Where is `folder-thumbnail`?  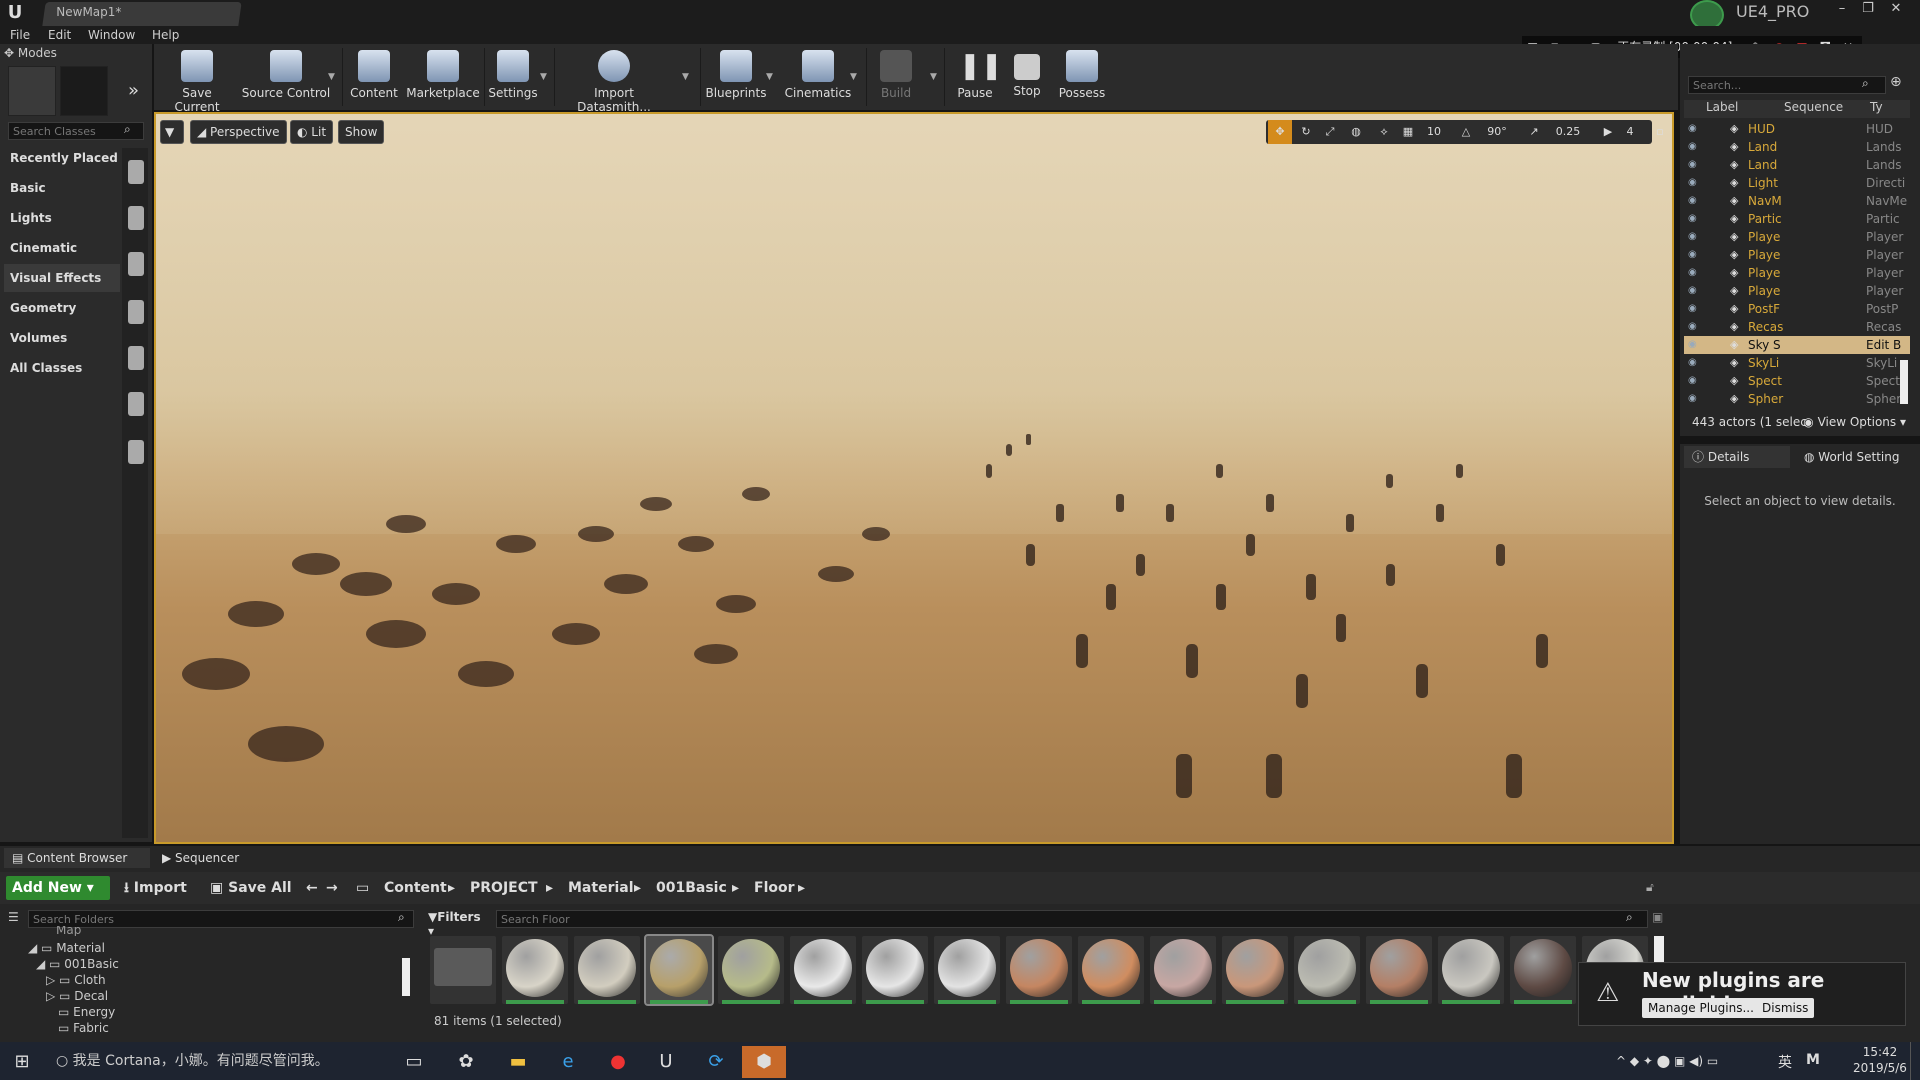 folder-thumbnail is located at coordinates (463, 970).